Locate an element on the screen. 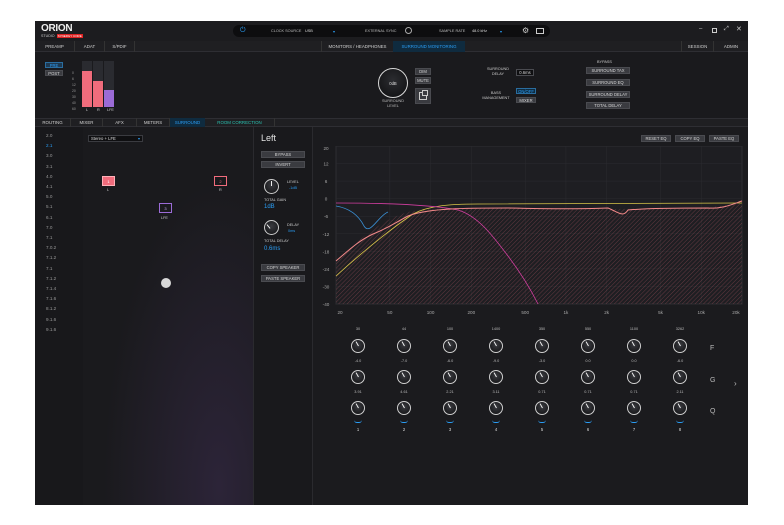 Image resolution: width=784 pixels, height=525 pixels. channel-bypass-button: BYPASS is located at coordinates (283, 154).